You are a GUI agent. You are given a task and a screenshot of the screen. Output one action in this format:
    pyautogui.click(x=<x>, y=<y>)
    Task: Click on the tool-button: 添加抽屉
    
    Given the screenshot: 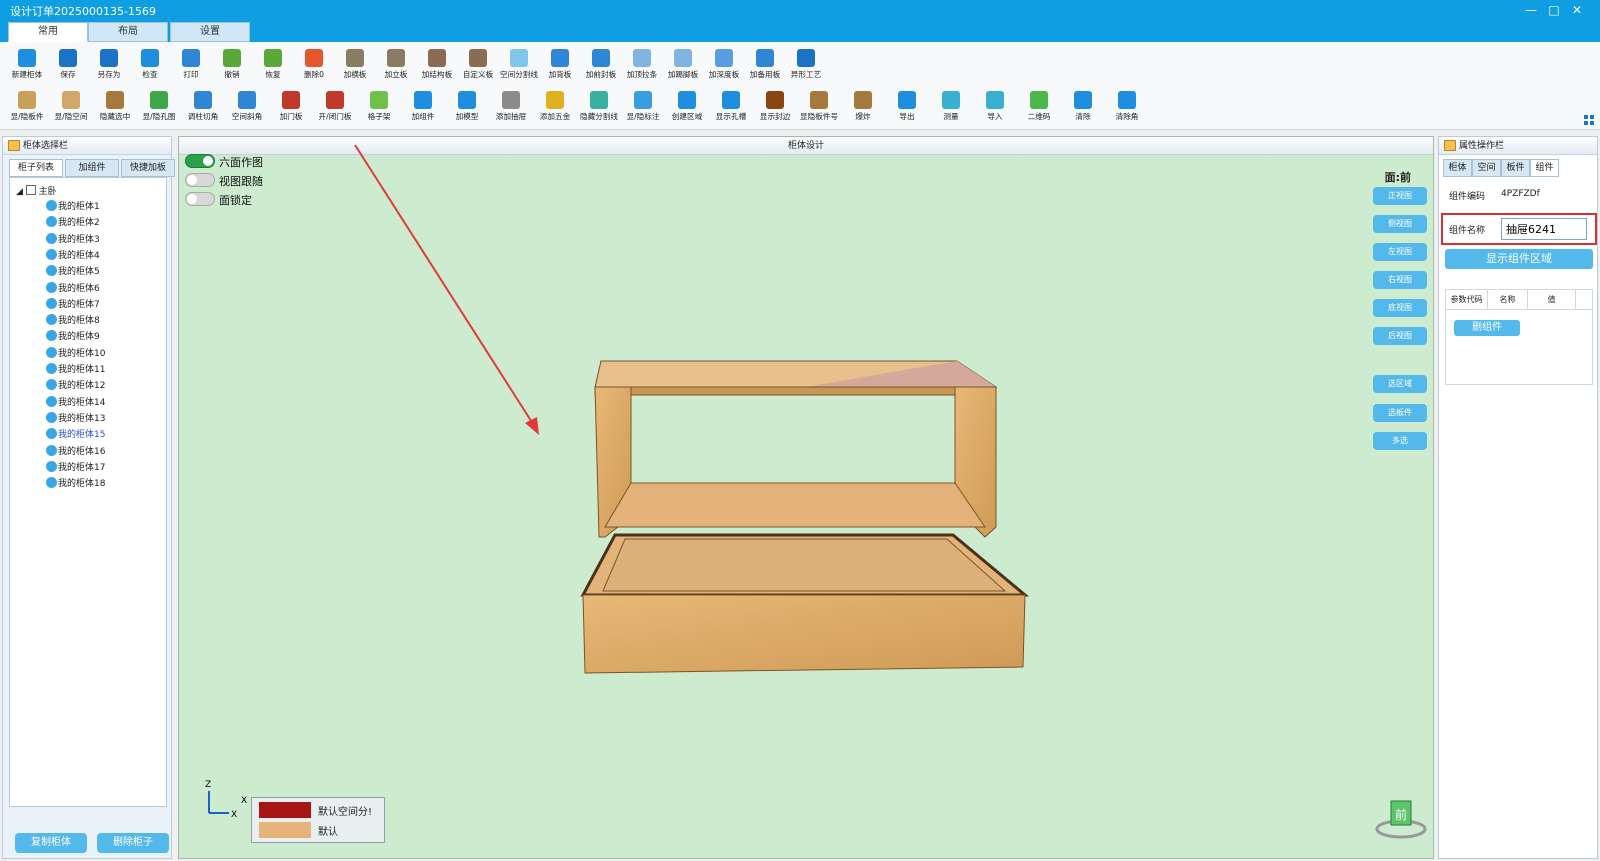 What is the action you would take?
    pyautogui.click(x=511, y=107)
    